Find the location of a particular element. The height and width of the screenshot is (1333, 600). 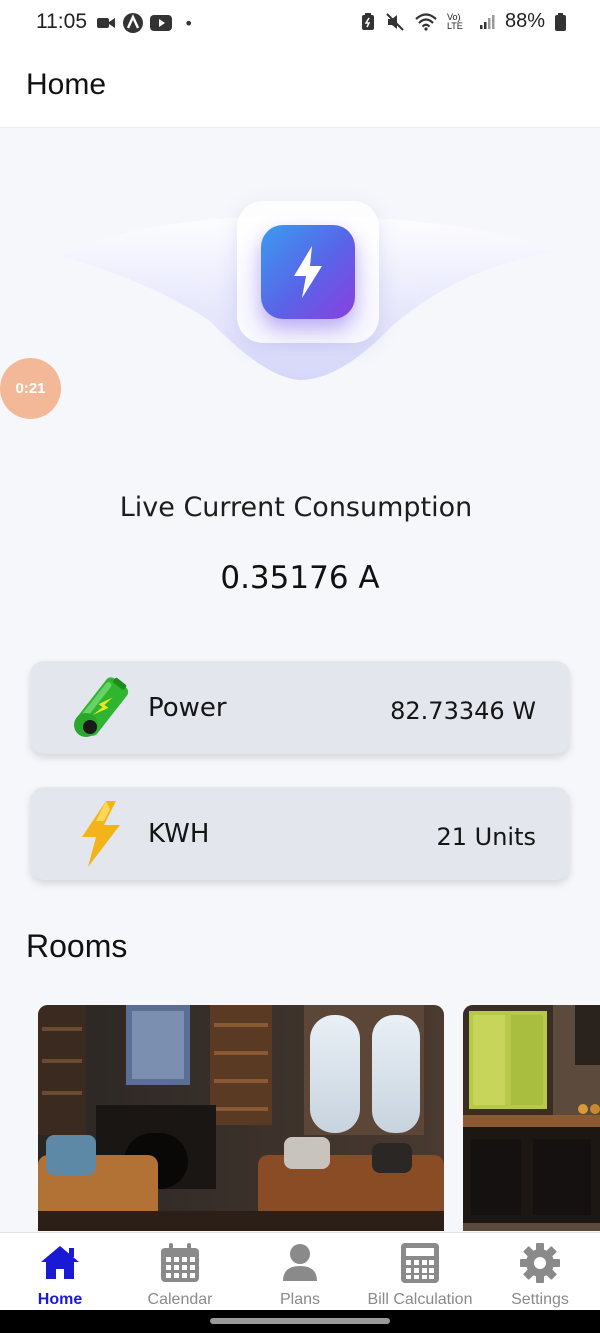

nav-plans: Plans is located at coordinates (300, 1272).